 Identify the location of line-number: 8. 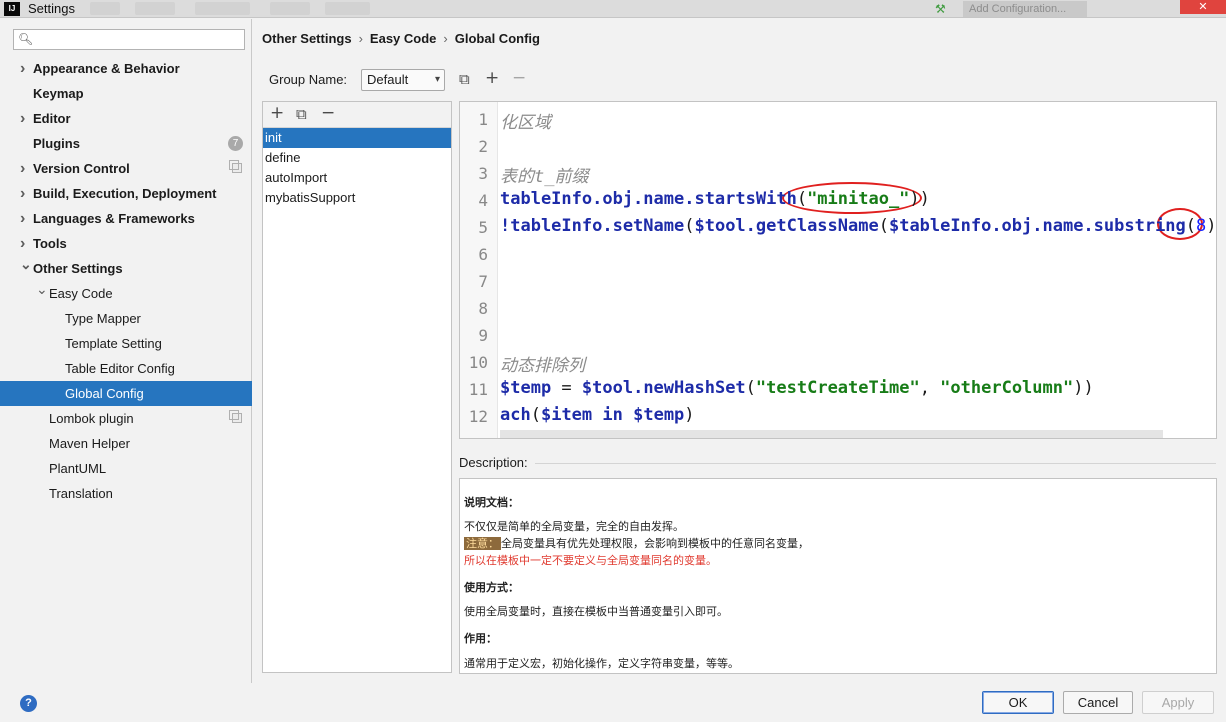
(483, 308).